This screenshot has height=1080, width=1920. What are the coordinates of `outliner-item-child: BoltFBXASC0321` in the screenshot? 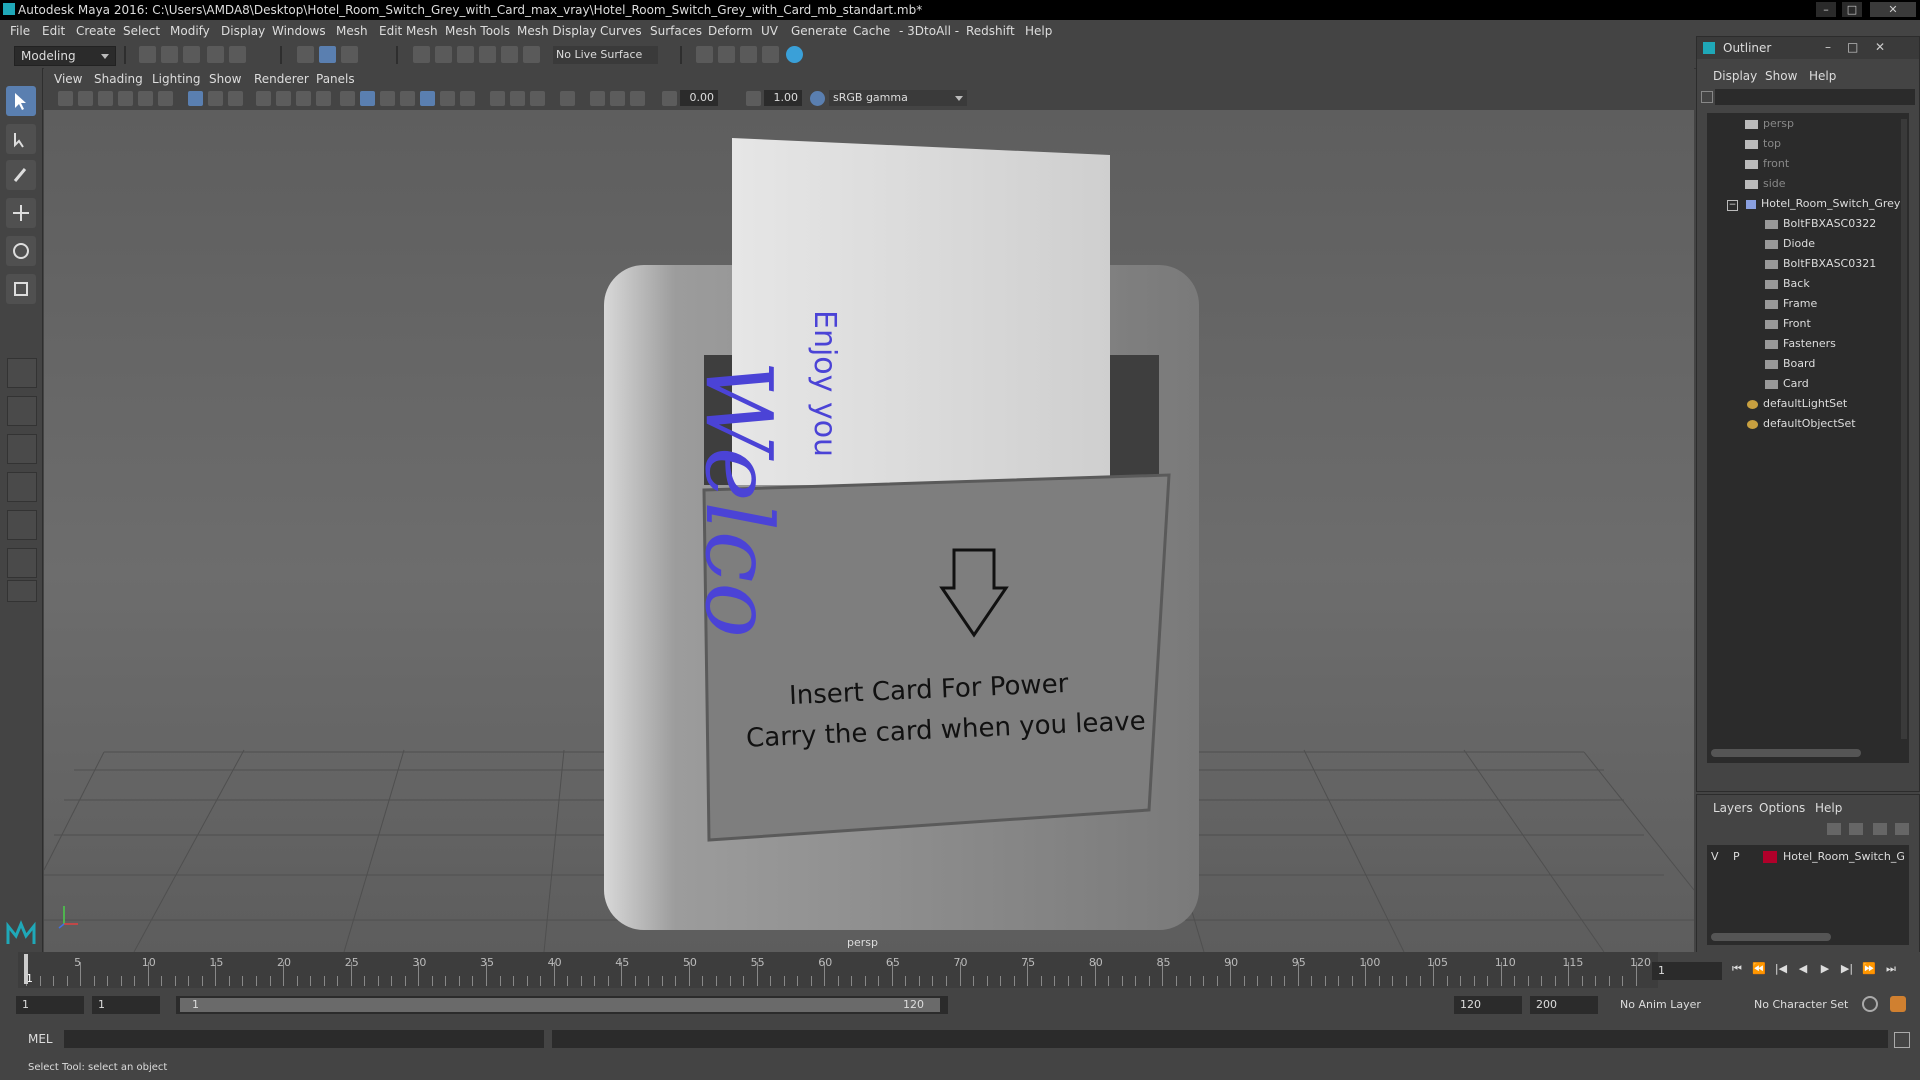 It's located at (1820, 263).